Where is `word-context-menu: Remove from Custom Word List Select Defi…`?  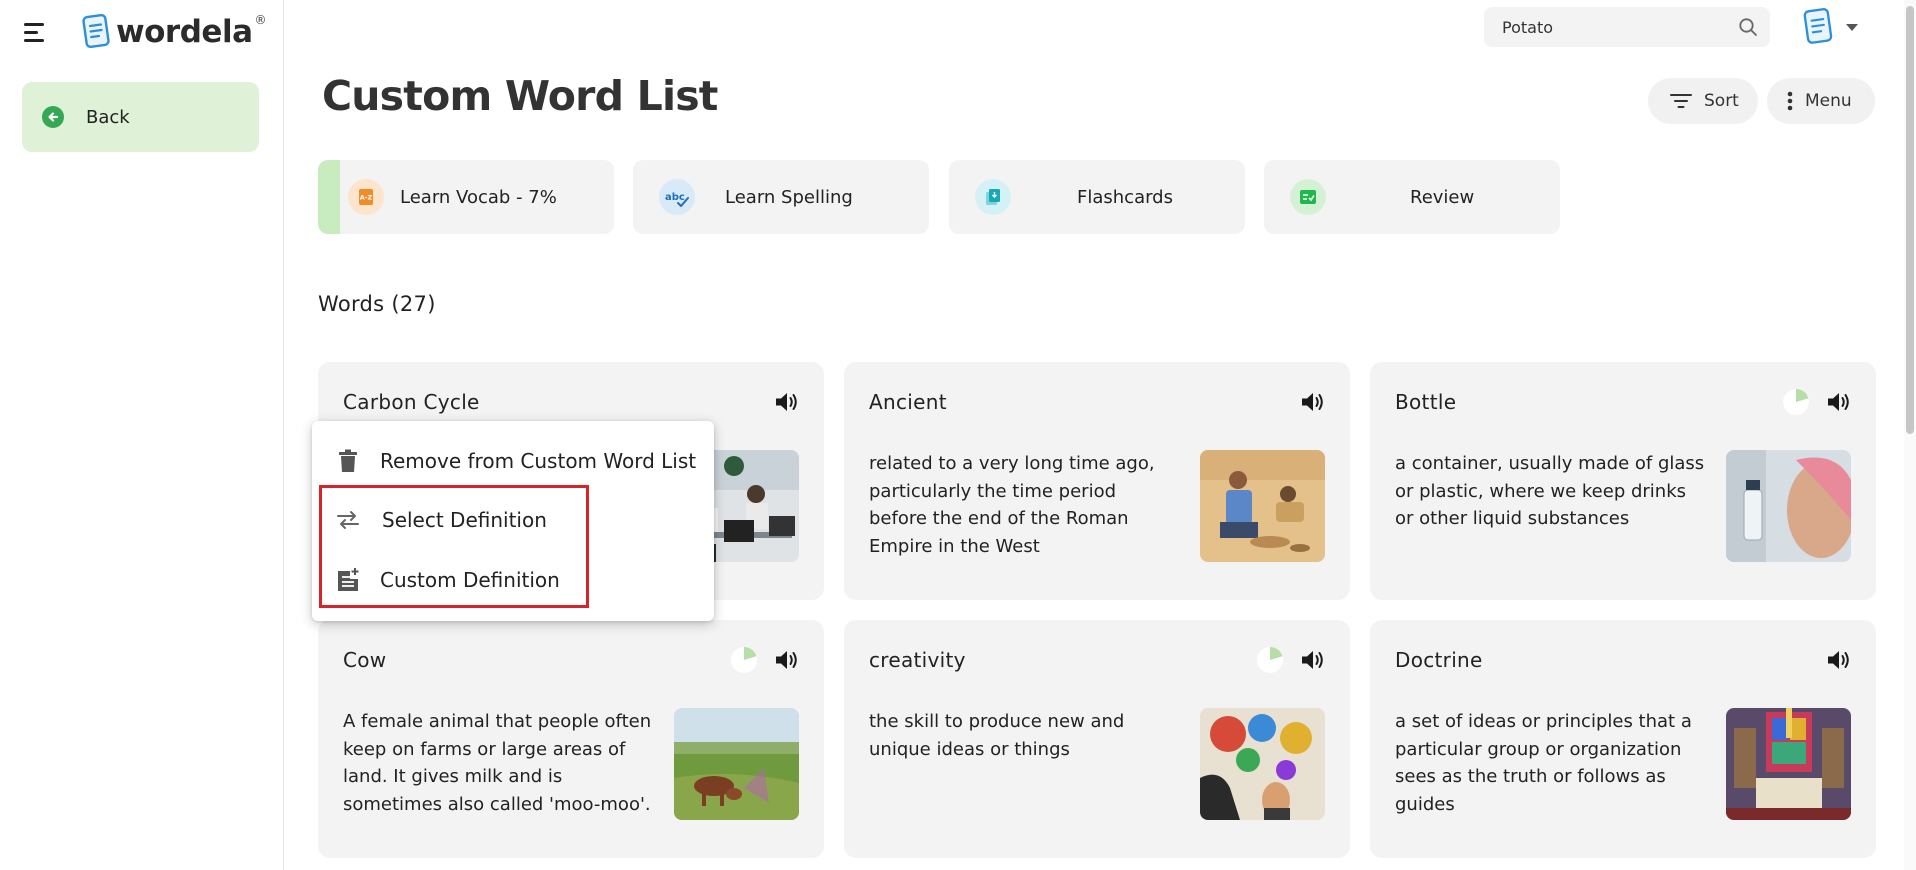
word-context-menu: Remove from Custom Word List Select Defi… is located at coordinates (513, 521).